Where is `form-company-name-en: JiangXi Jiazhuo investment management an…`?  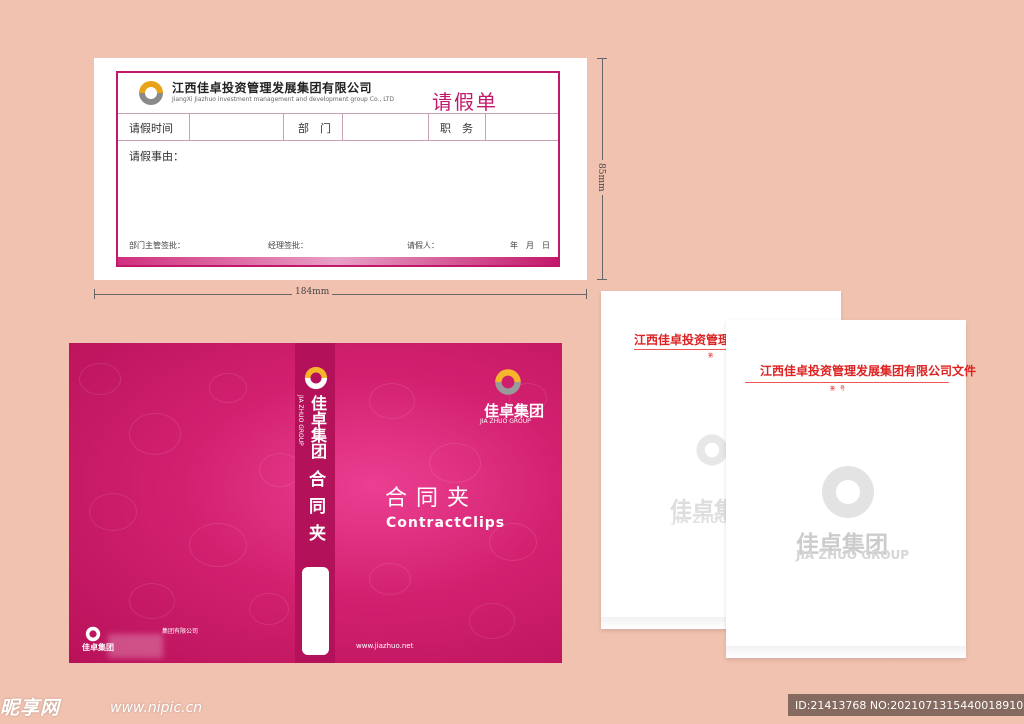
form-company-name-en: JiangXi Jiazhuo investment management an… is located at coordinates (283, 99).